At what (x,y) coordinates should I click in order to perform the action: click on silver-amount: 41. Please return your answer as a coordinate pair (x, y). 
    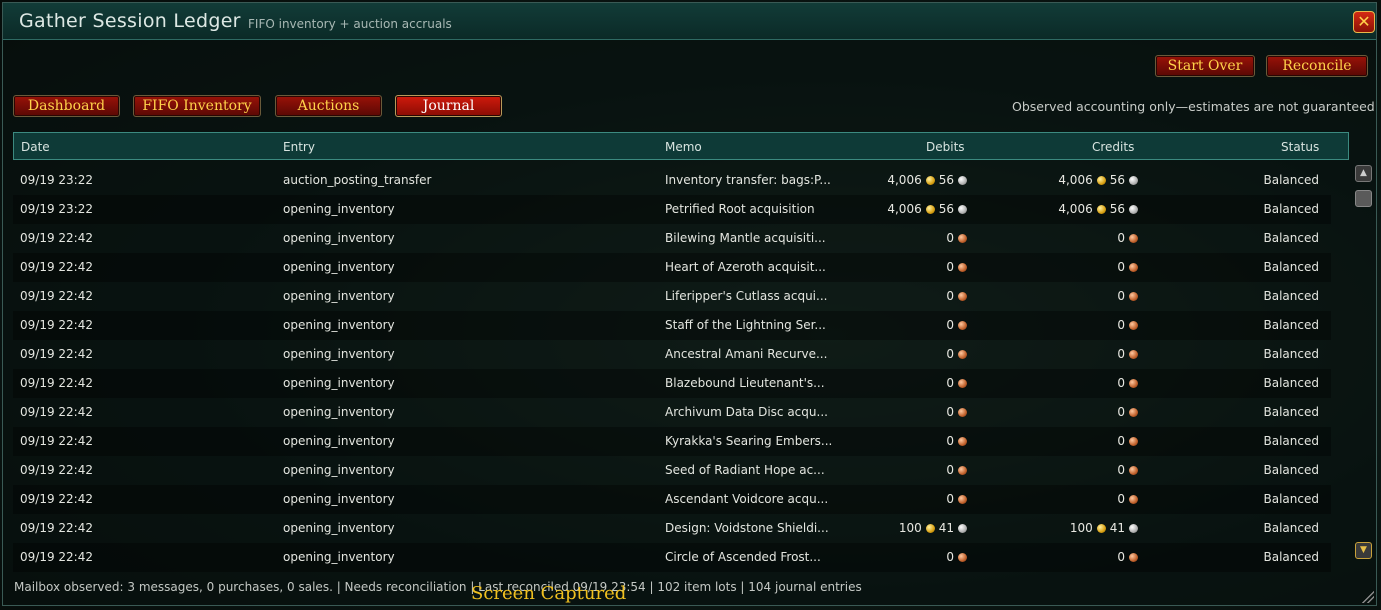
    Looking at the image, I should click on (946, 528).